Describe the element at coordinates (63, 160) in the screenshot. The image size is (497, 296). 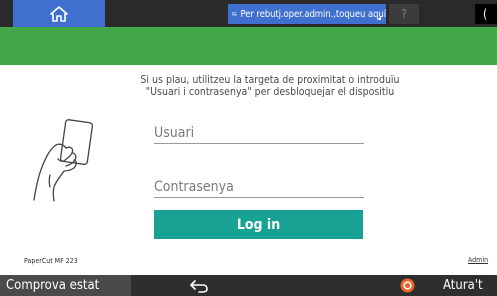
I see `hand-card-icon` at that location.